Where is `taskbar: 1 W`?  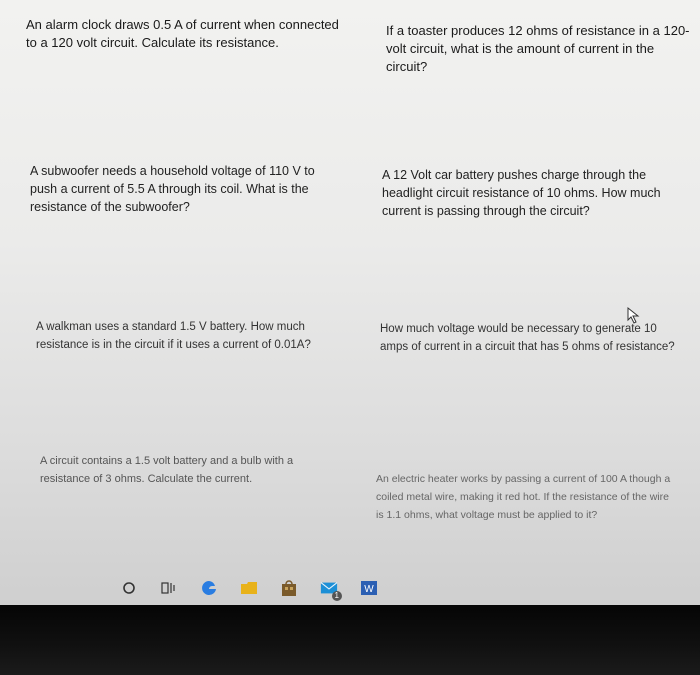
taskbar: 1 W is located at coordinates (270, 588).